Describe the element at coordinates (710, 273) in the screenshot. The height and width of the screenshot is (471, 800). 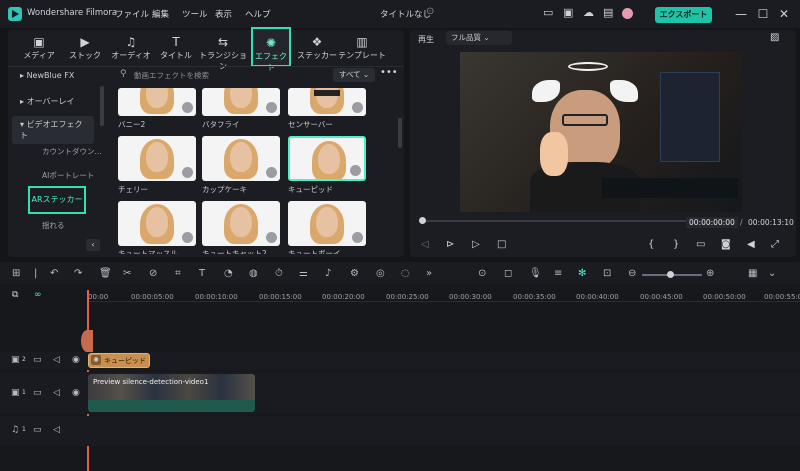
I see `zoom-in-icon: ⊕` at that location.